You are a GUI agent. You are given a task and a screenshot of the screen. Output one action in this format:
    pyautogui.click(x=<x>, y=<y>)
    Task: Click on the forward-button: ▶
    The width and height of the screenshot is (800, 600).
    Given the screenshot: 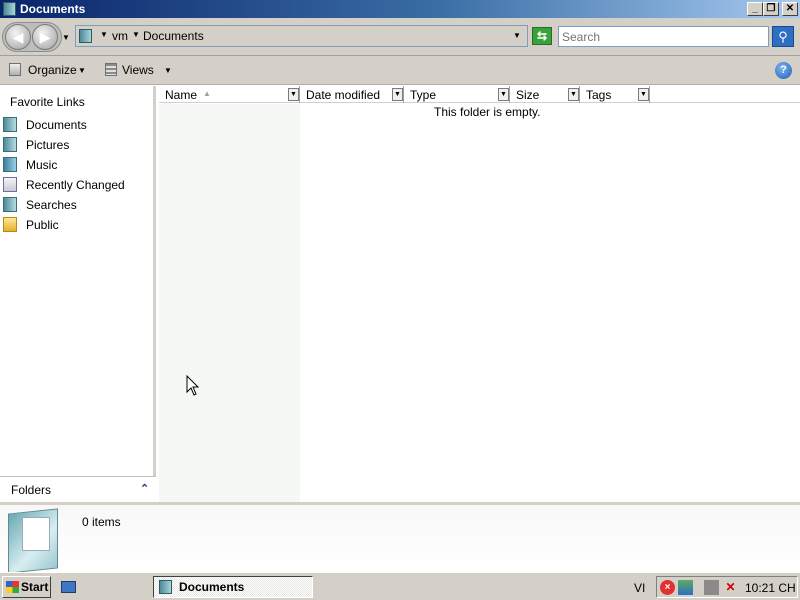 What is the action you would take?
    pyautogui.click(x=45, y=37)
    